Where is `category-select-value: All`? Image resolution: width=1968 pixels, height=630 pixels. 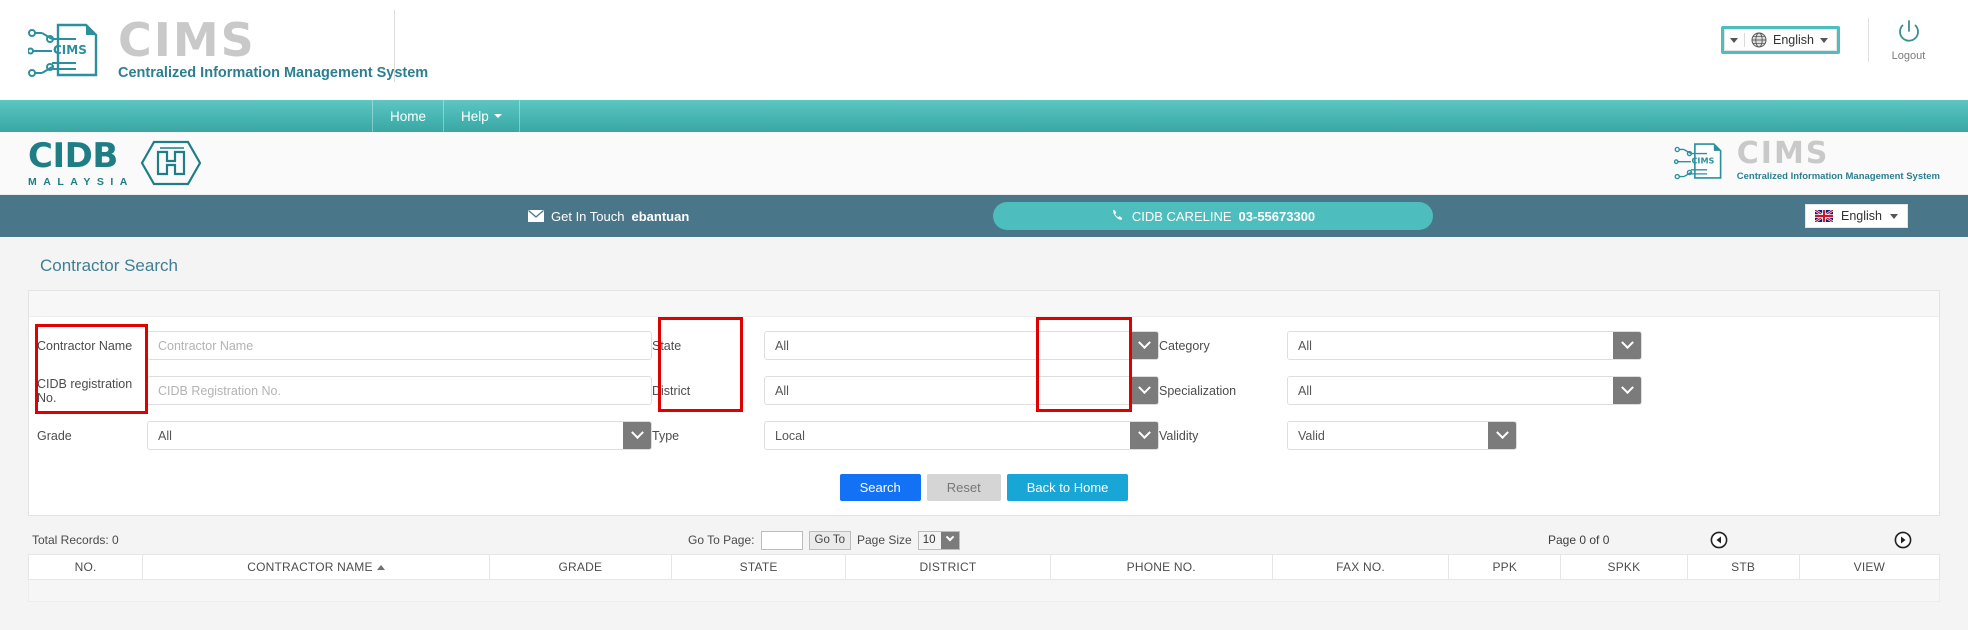
category-select-value: All is located at coordinates (1305, 345).